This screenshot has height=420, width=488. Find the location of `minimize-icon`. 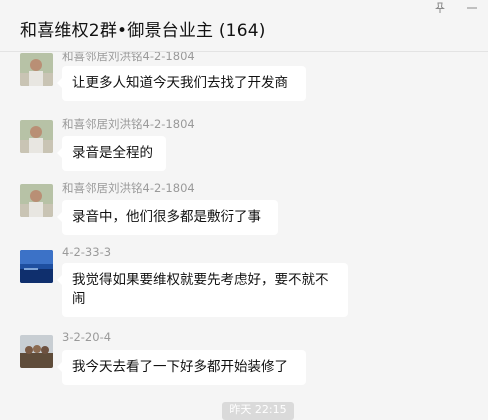

minimize-icon is located at coordinates (472, 8).